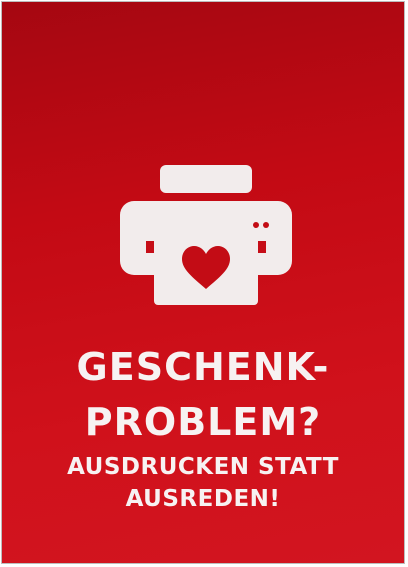  I want to click on headline-line-1: GESCHENK-, so click(203, 367).